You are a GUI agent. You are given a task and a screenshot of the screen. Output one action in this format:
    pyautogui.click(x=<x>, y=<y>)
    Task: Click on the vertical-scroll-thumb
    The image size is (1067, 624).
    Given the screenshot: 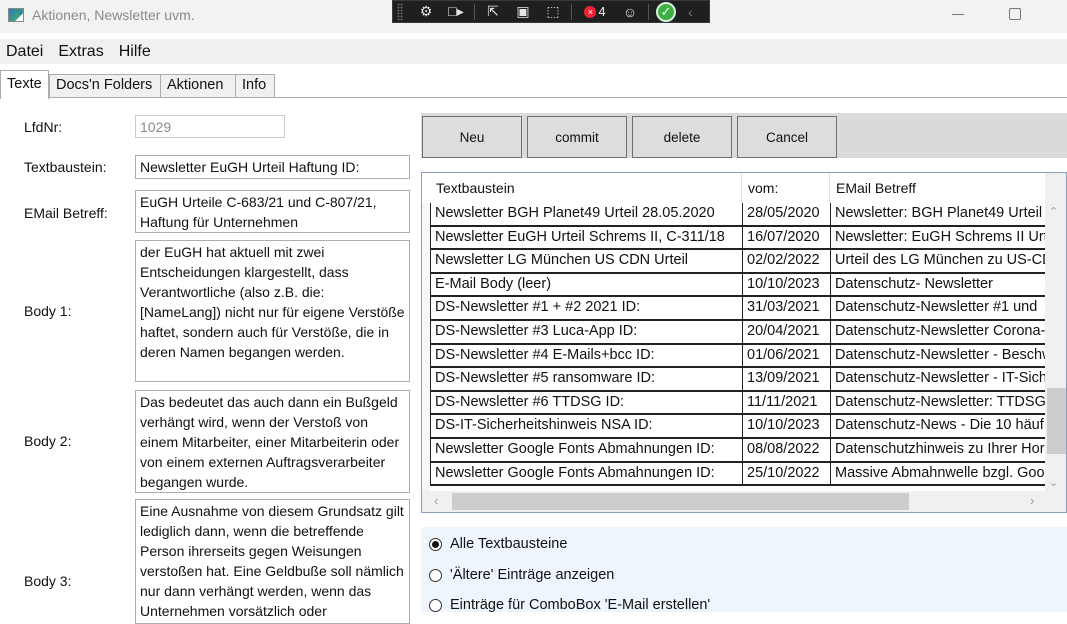 What is the action you would take?
    pyautogui.click(x=1056, y=421)
    